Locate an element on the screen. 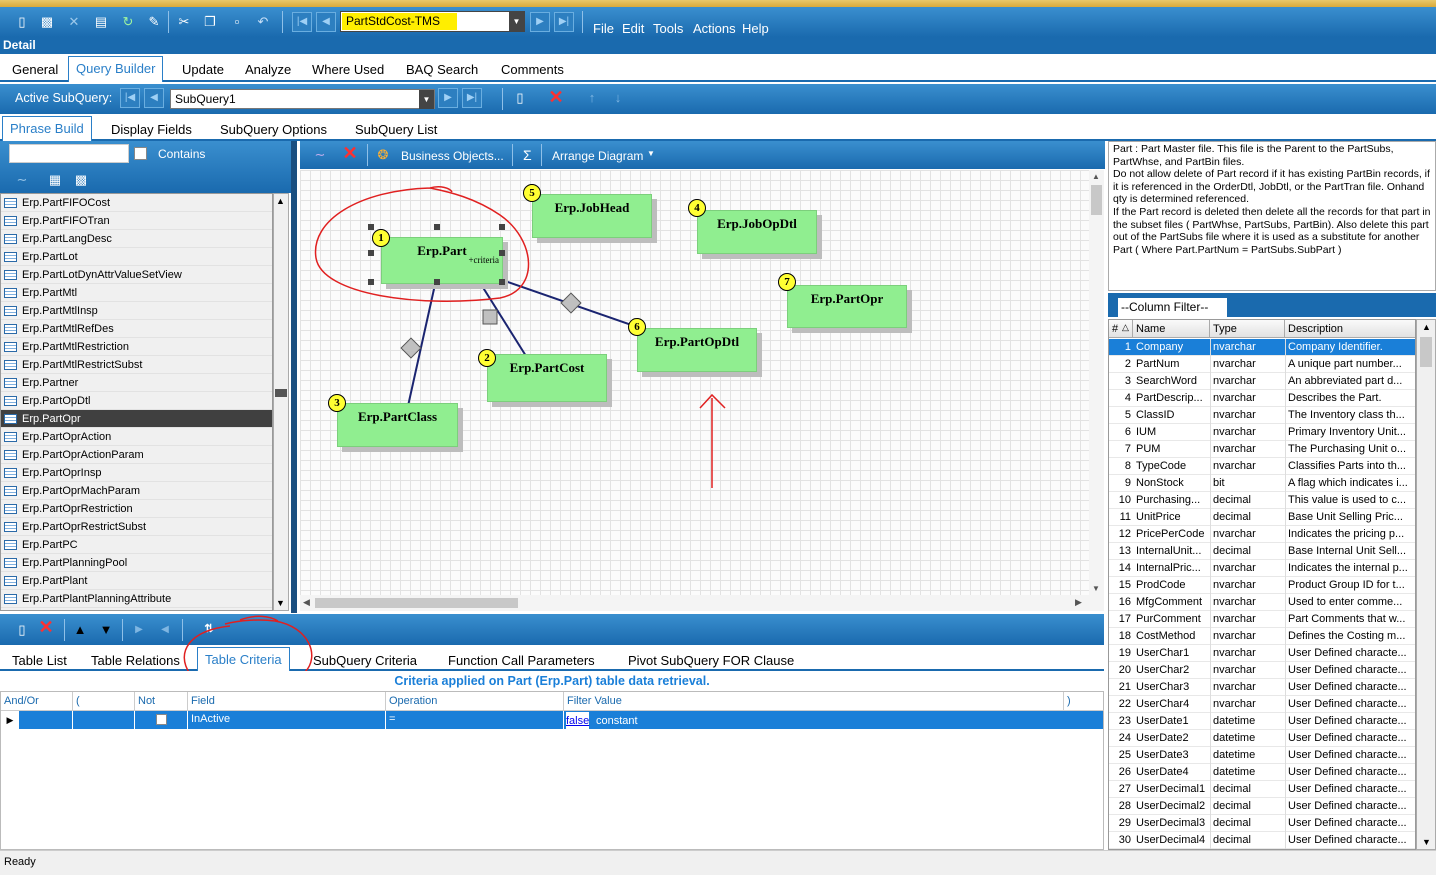 This screenshot has height=875, width=1436. cut-icon: ✂ is located at coordinates (184, 22).